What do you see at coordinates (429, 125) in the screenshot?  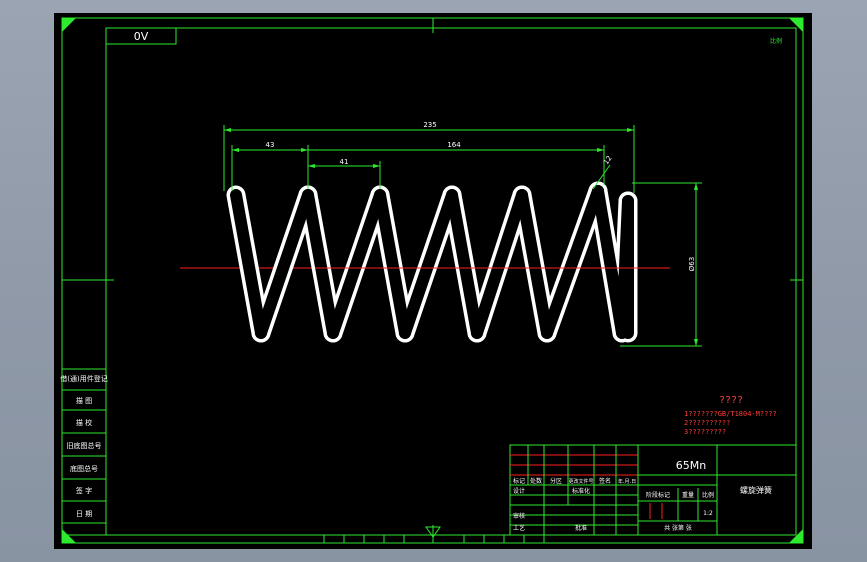 I see `dim-overall-length: 235` at bounding box center [429, 125].